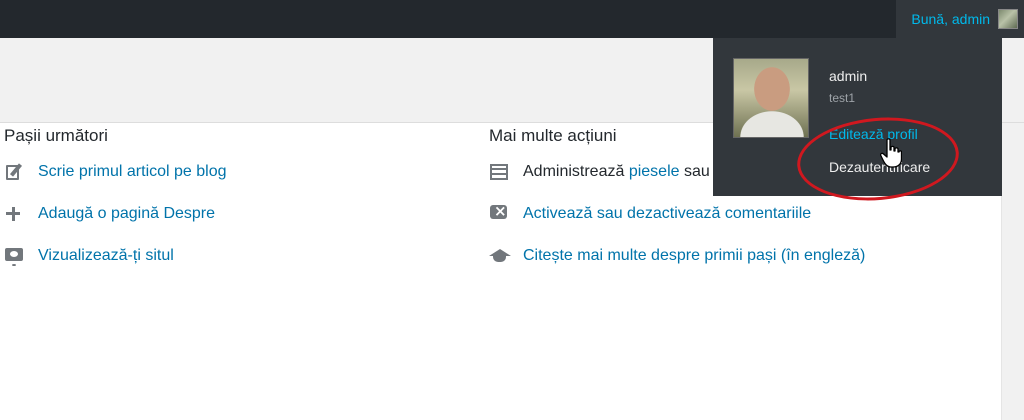 This screenshot has height=420, width=1024. What do you see at coordinates (654, 172) in the screenshot?
I see `widgets-link: piesele` at bounding box center [654, 172].